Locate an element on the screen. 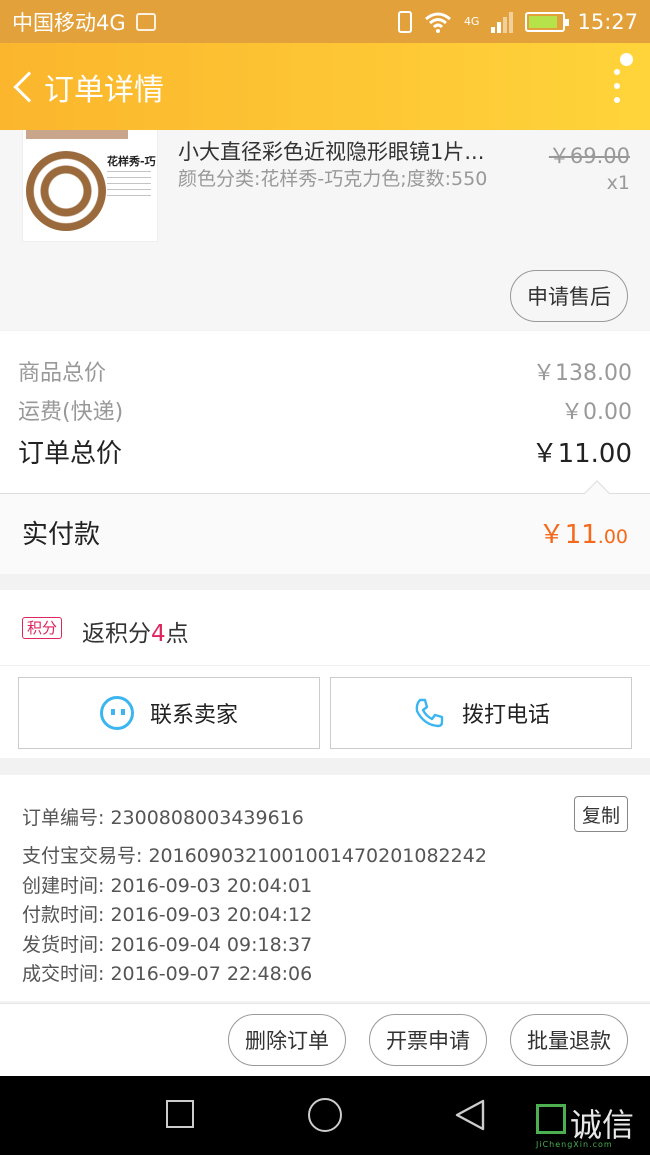 Image resolution: width=650 pixels, height=1155 pixels. points-prefix: 返积分 is located at coordinates (116, 634).